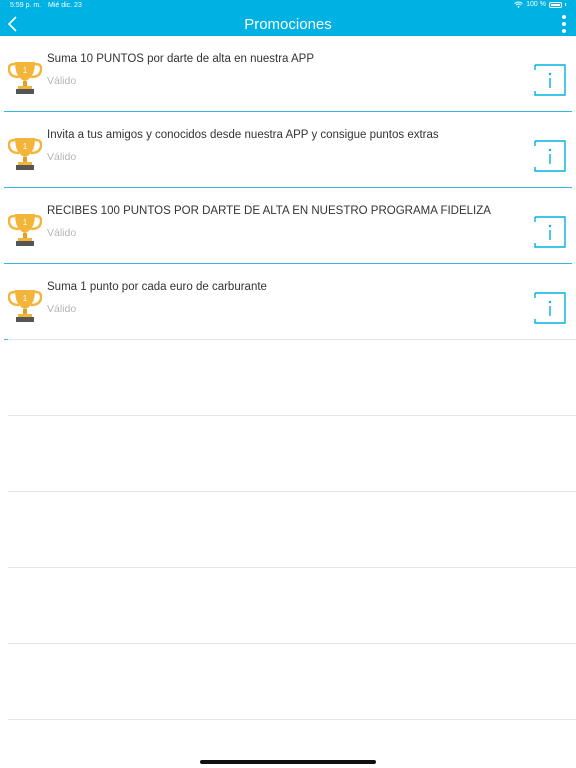 The image size is (576, 768). I want to click on status-bar: 5:59 p. m. Mié dic. 23 100 %, so click(288, 5).